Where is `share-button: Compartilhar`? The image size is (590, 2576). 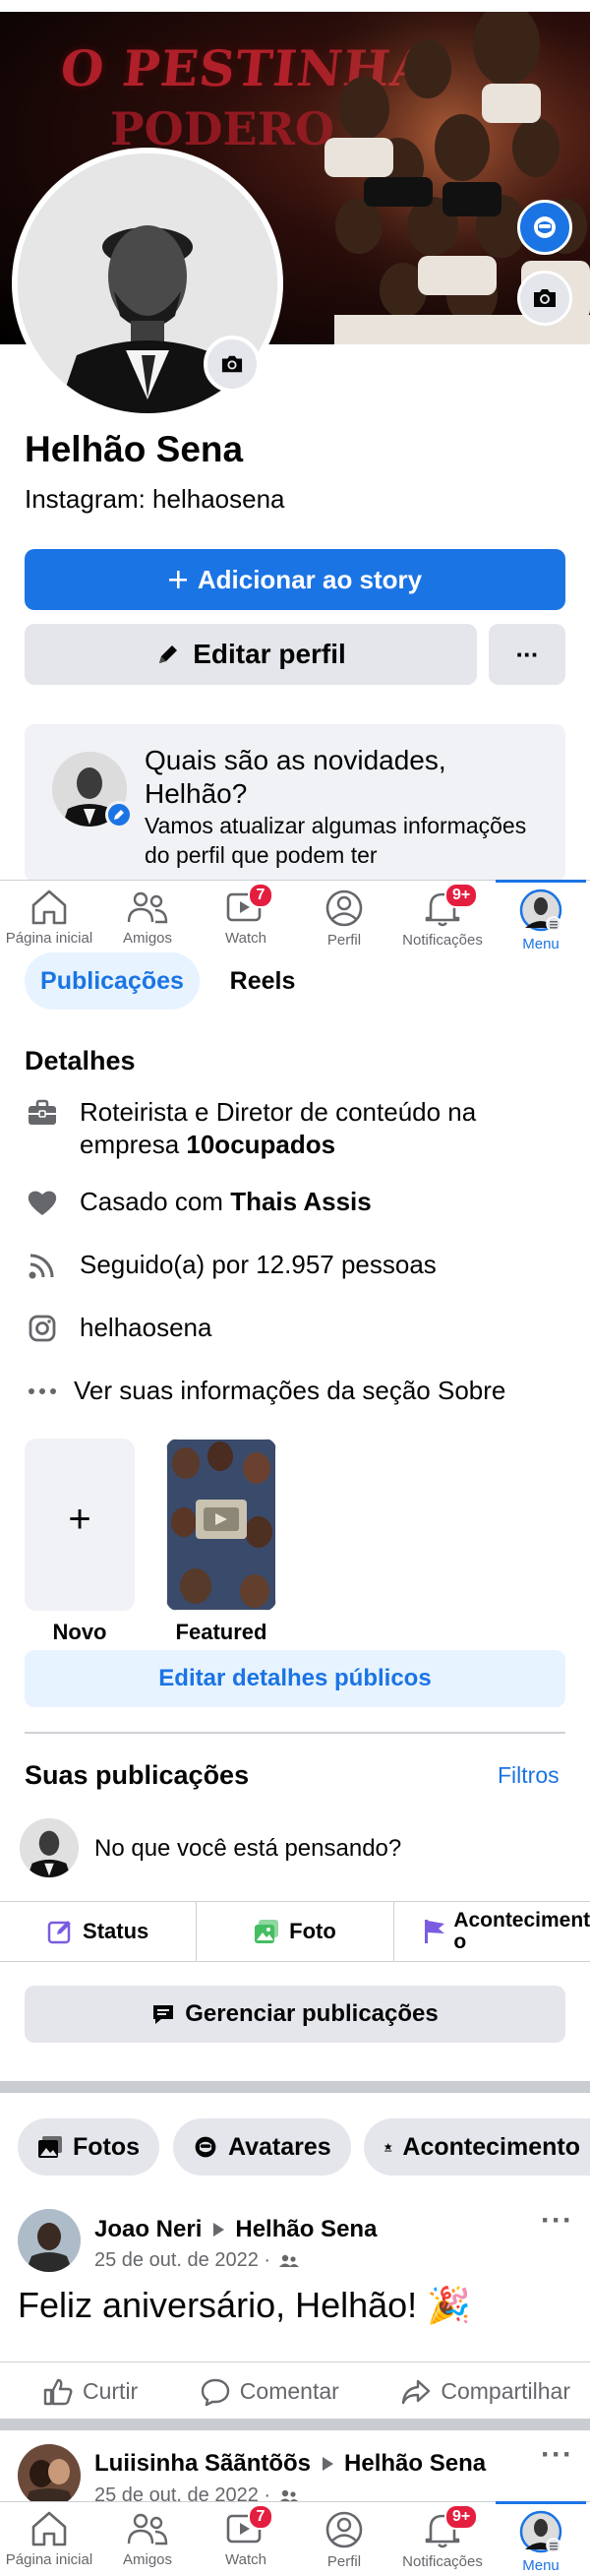 share-button: Compartilhar is located at coordinates (485, 2391).